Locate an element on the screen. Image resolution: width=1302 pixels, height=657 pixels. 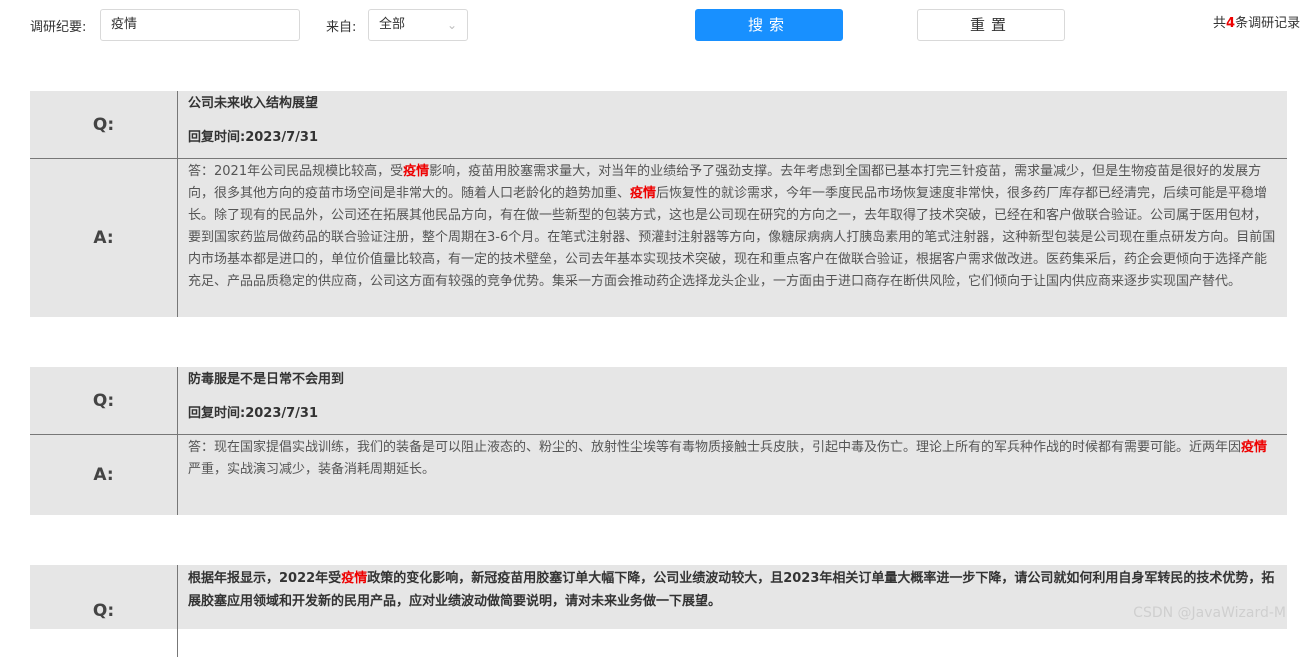
source-label: 来自: is located at coordinates (341, 27).